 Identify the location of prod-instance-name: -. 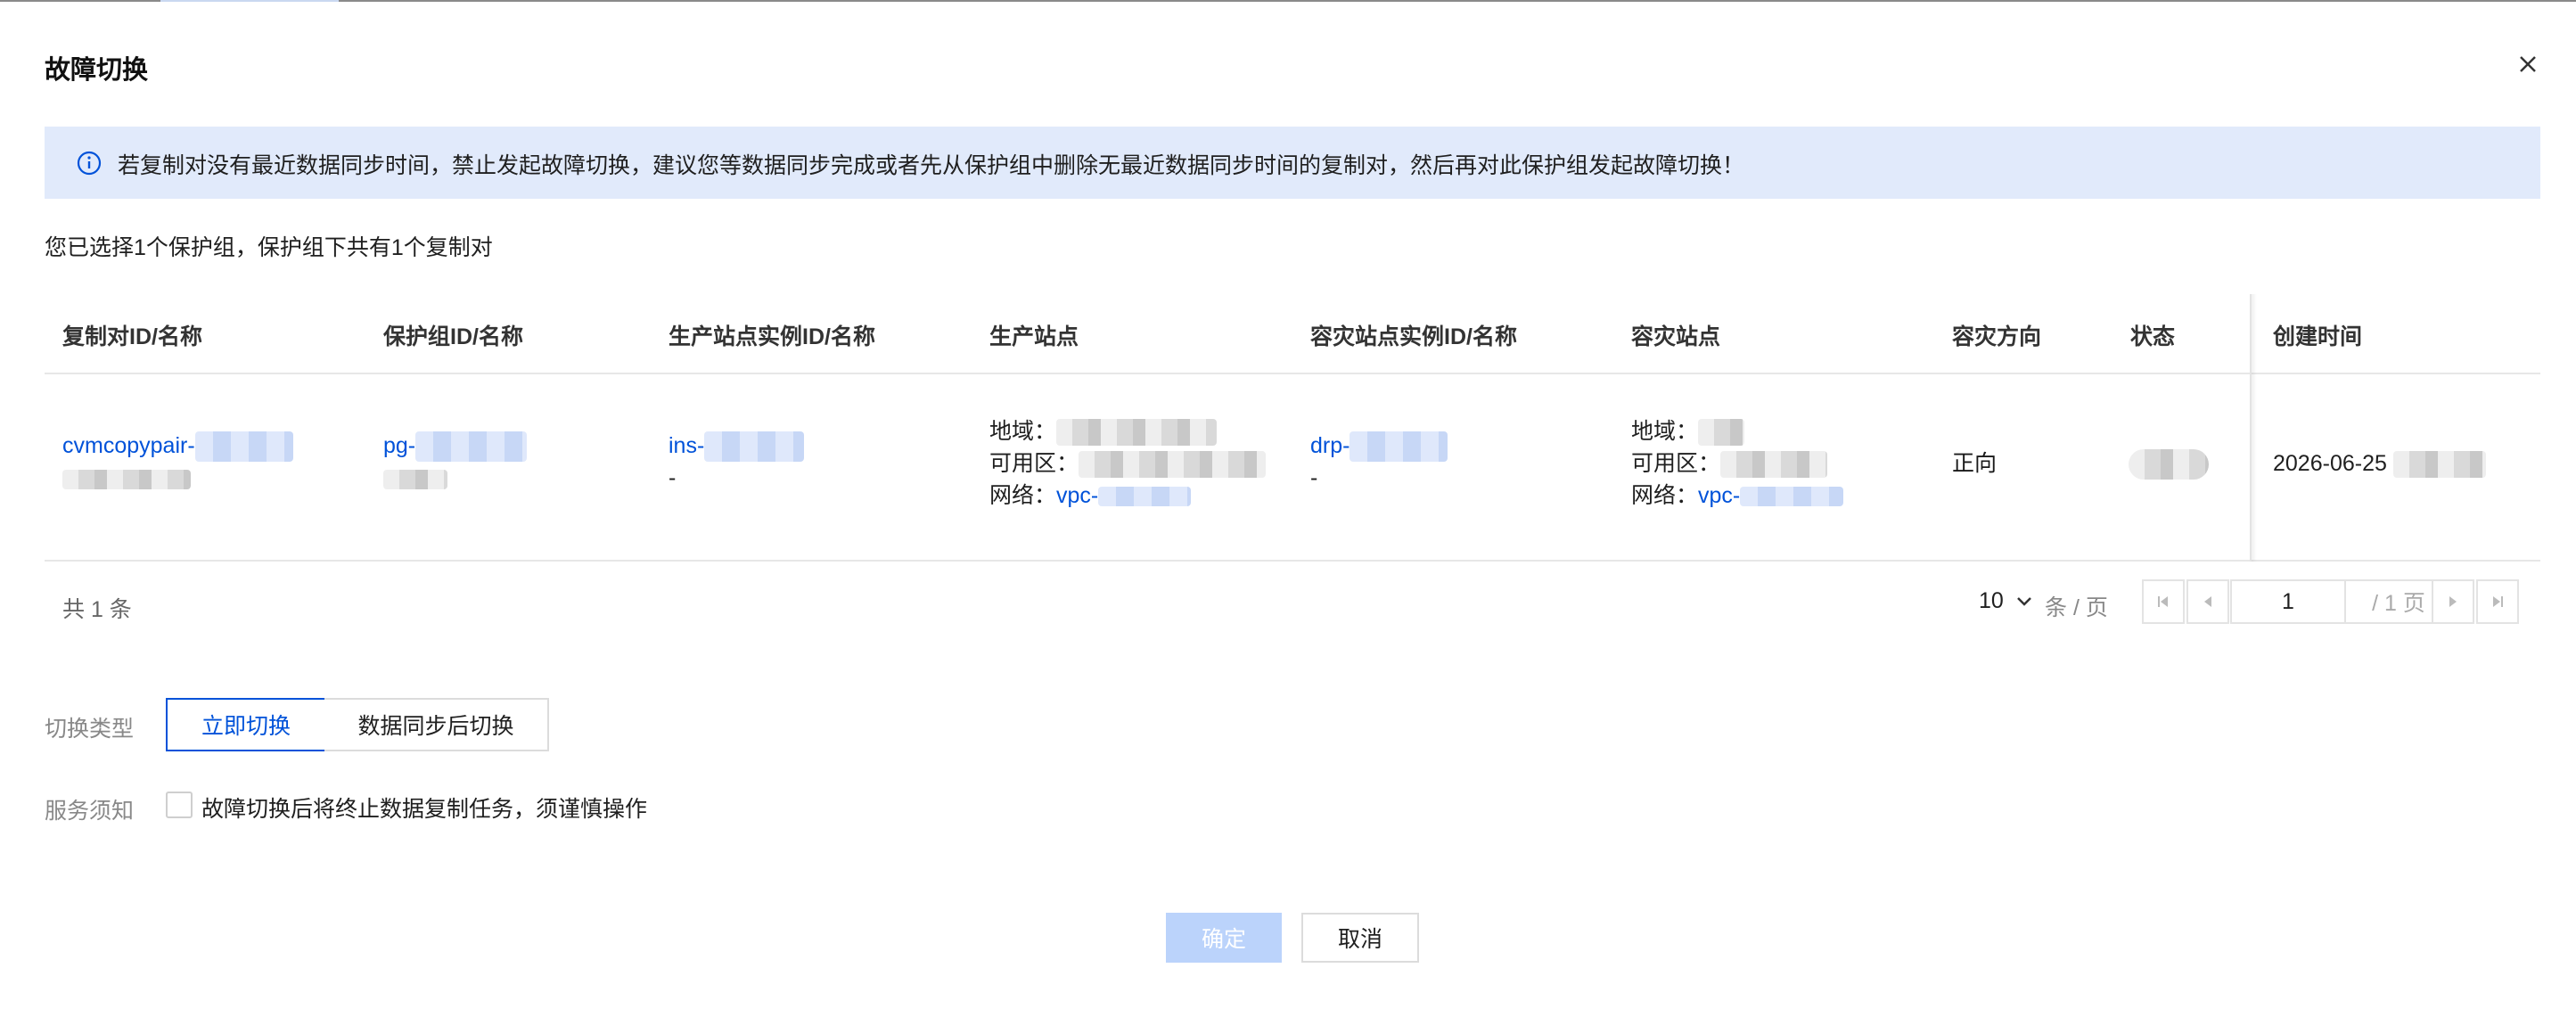
(673, 478).